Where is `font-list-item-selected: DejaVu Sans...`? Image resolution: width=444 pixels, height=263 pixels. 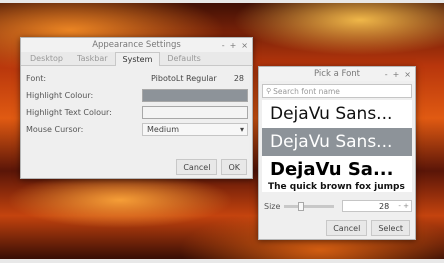 font-list-item-selected: DejaVu Sans... is located at coordinates (337, 142).